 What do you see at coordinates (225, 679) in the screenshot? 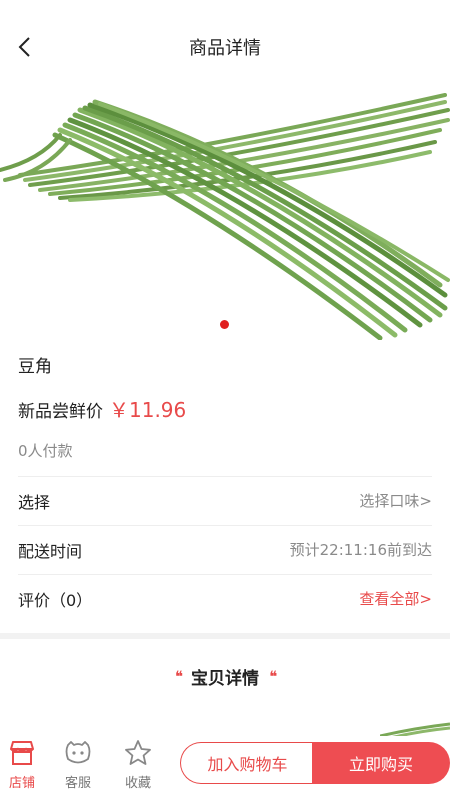
I see `detail-title: 宝贝详情` at bounding box center [225, 679].